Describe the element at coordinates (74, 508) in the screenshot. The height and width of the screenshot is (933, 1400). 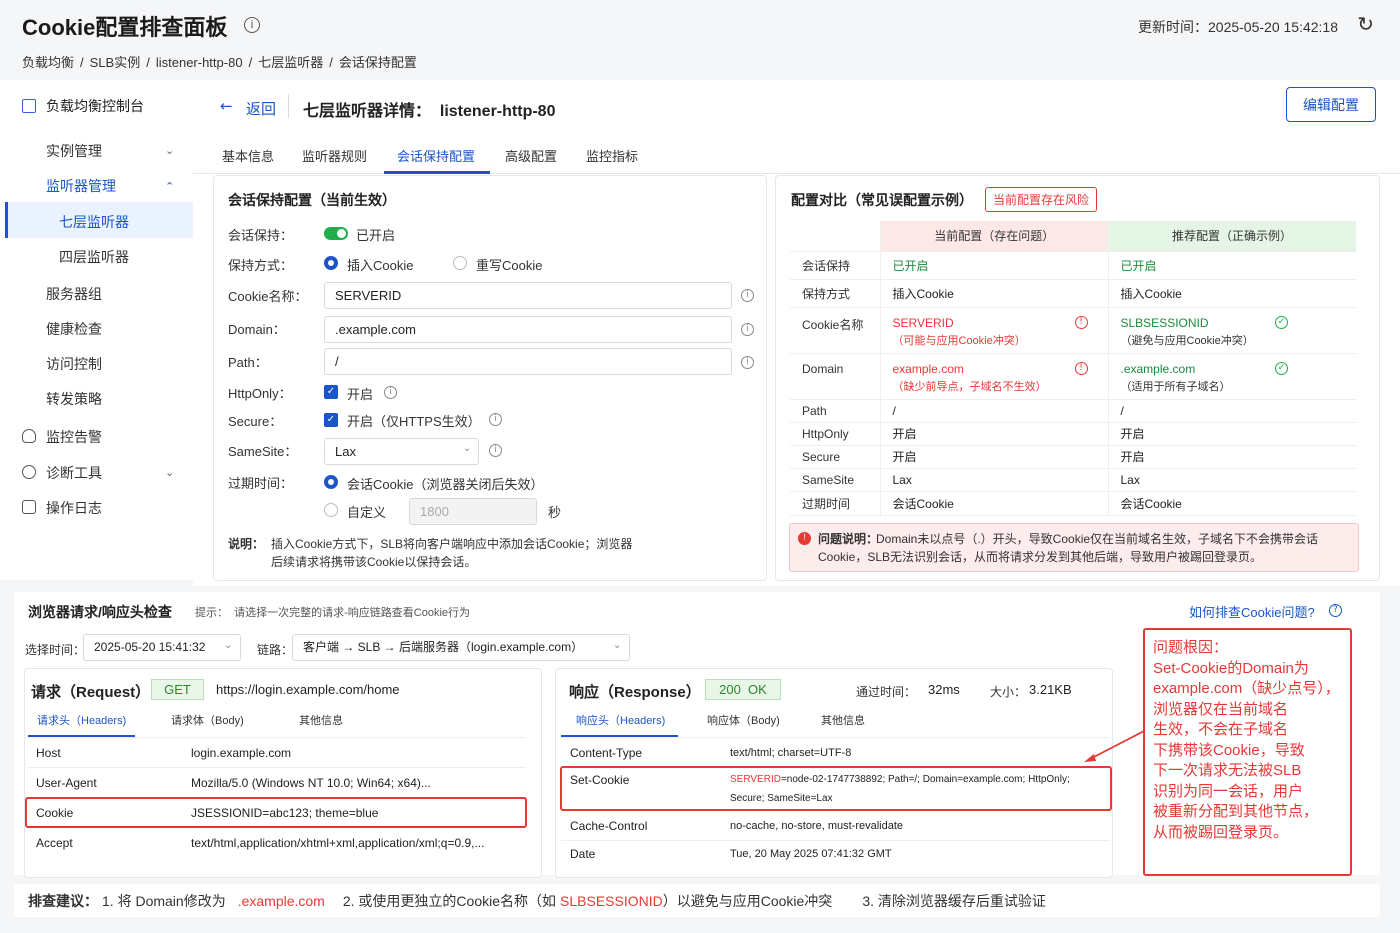
I see `sidebar-item-logs: 操作日志` at that location.